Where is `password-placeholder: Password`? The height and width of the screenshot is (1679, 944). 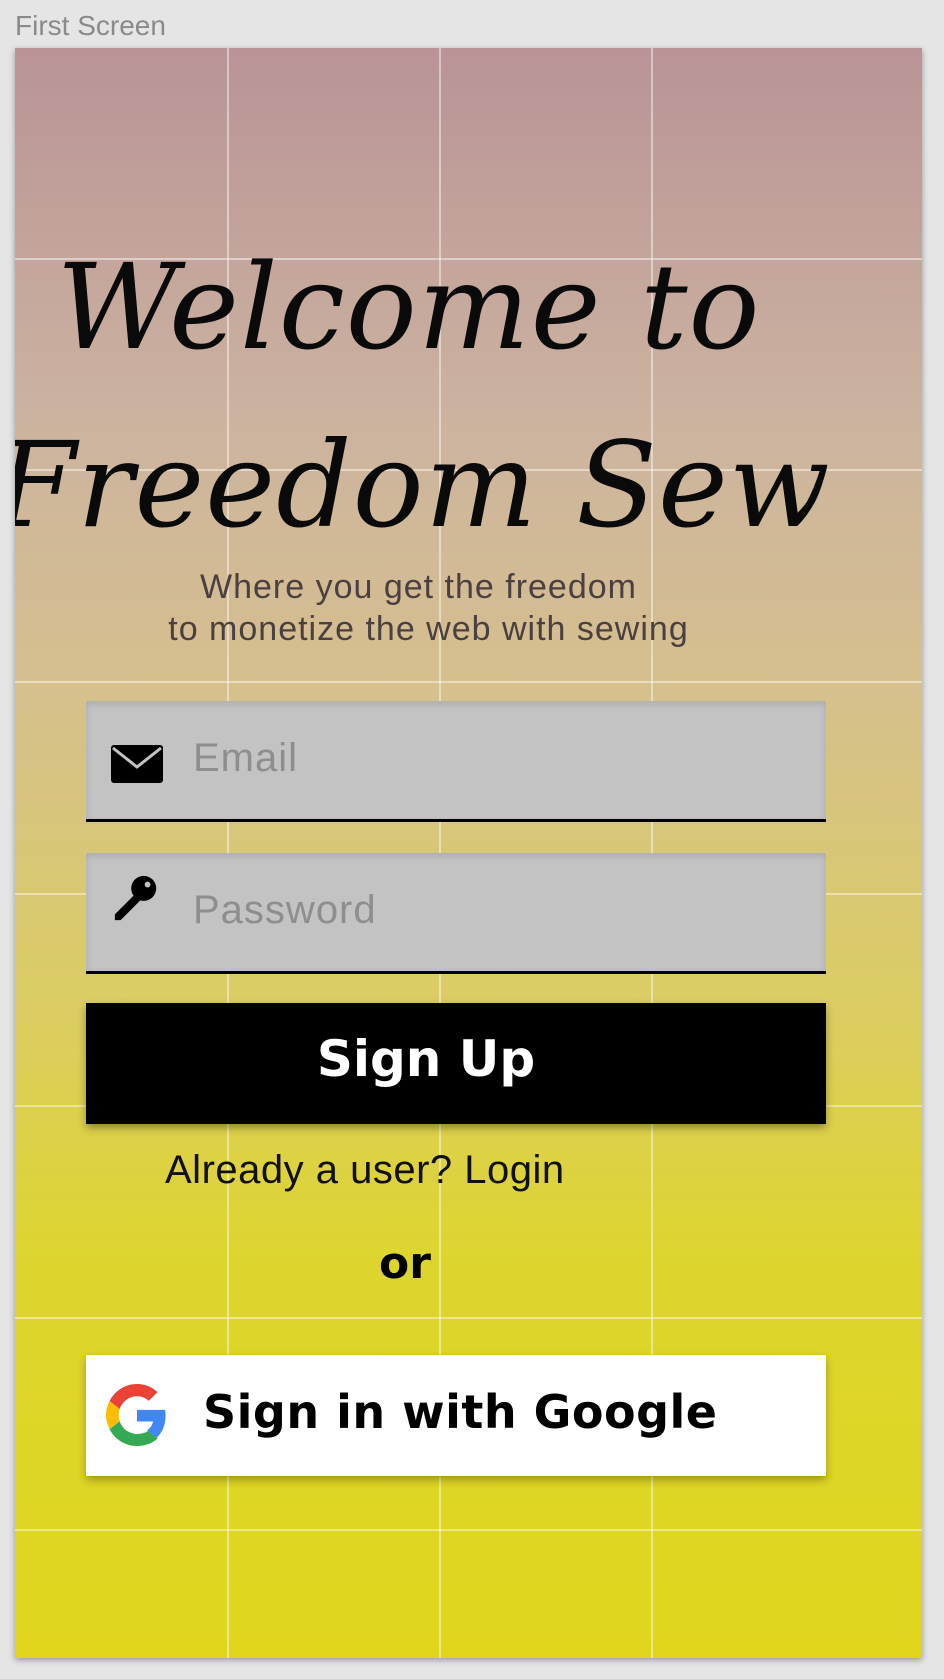
password-placeholder: Password is located at coordinates (285, 910).